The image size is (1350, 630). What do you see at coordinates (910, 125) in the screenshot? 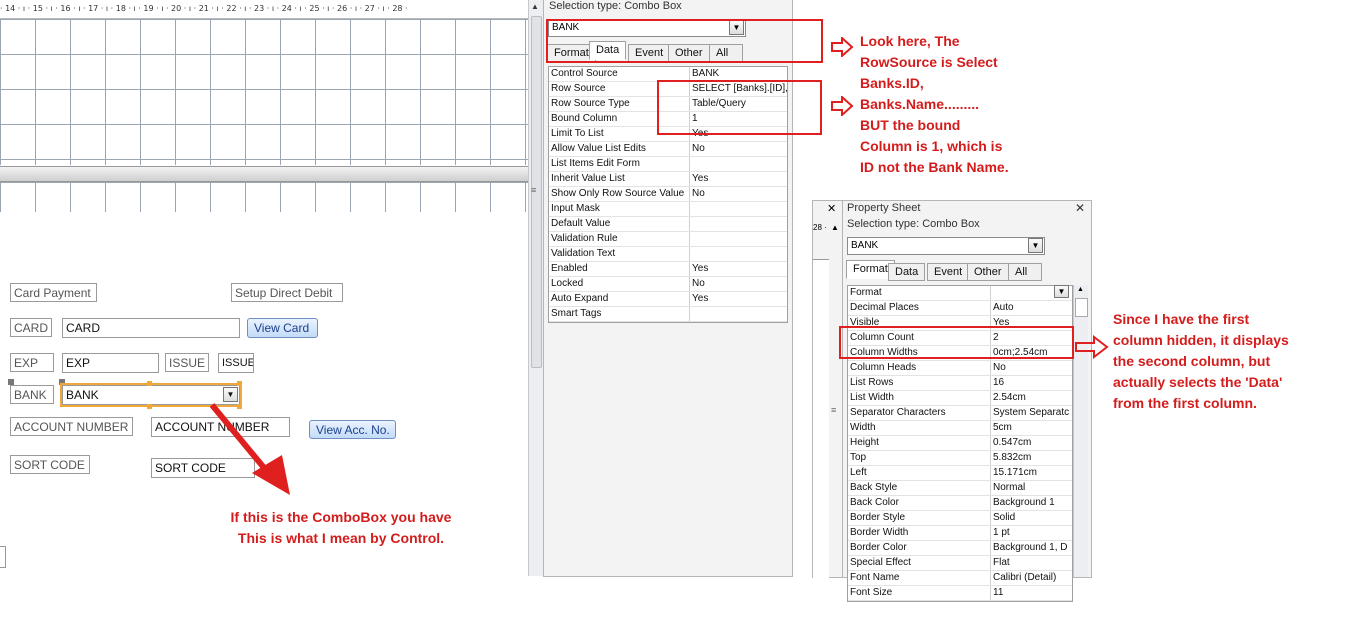
I see `note1-line5: BUT the bound` at bounding box center [910, 125].